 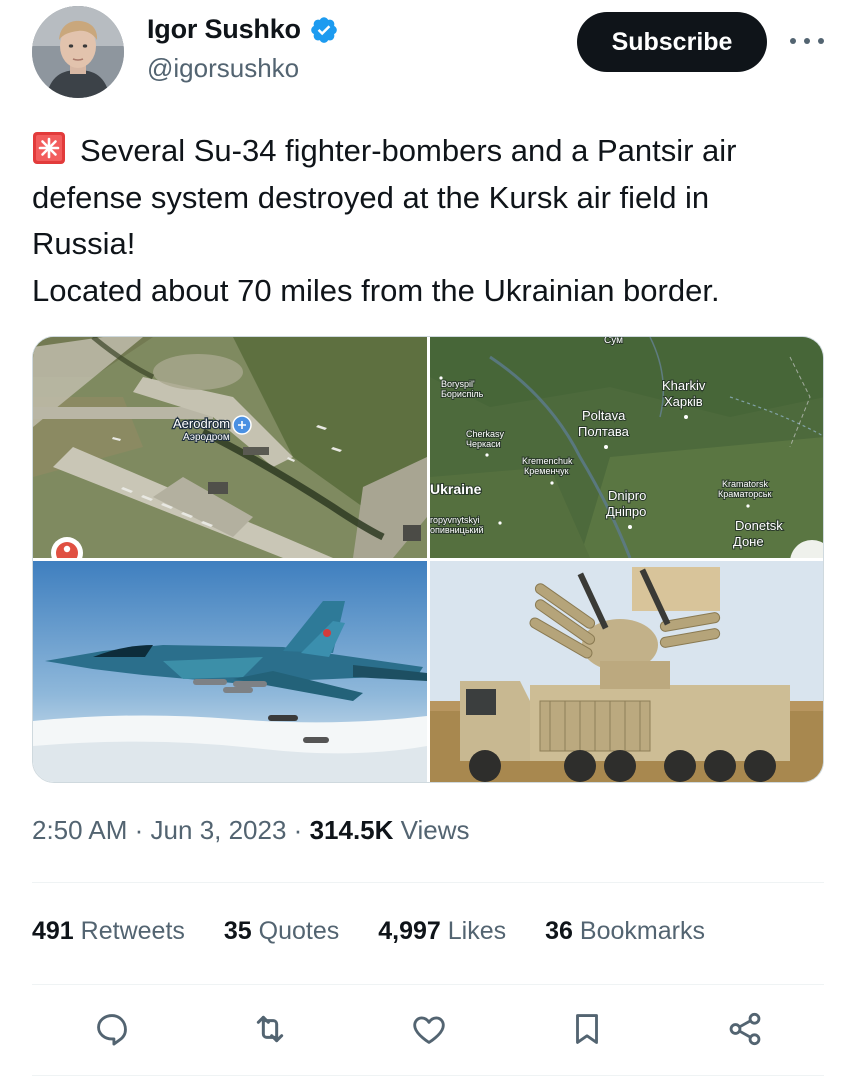 I want to click on map-label-country: Ukraine, so click(x=456, y=489).